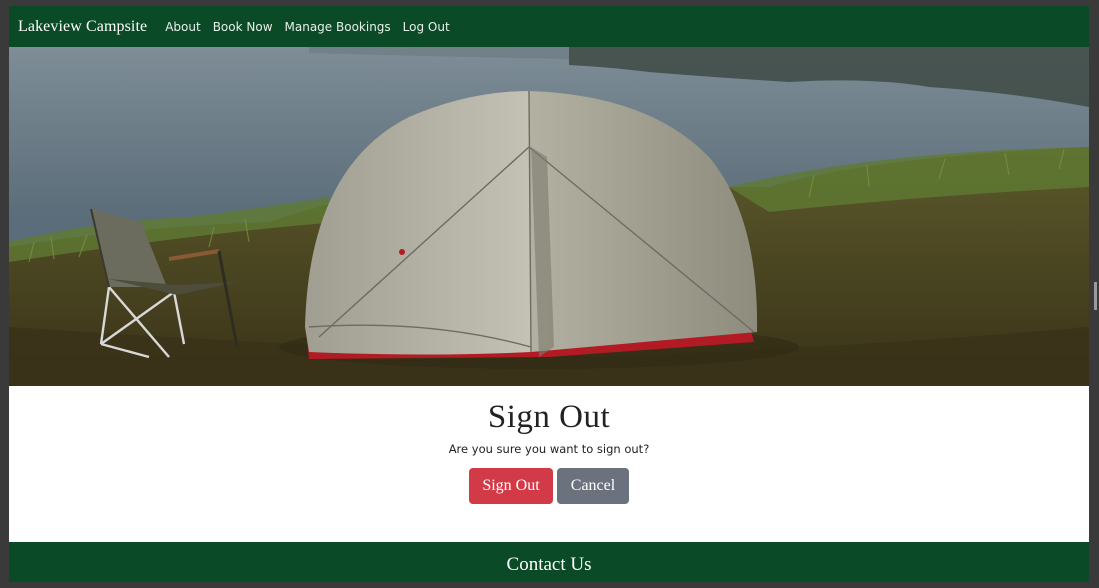 The image size is (1099, 588). Describe the element at coordinates (182, 27) in the screenshot. I see `nav-link-about: About` at that location.